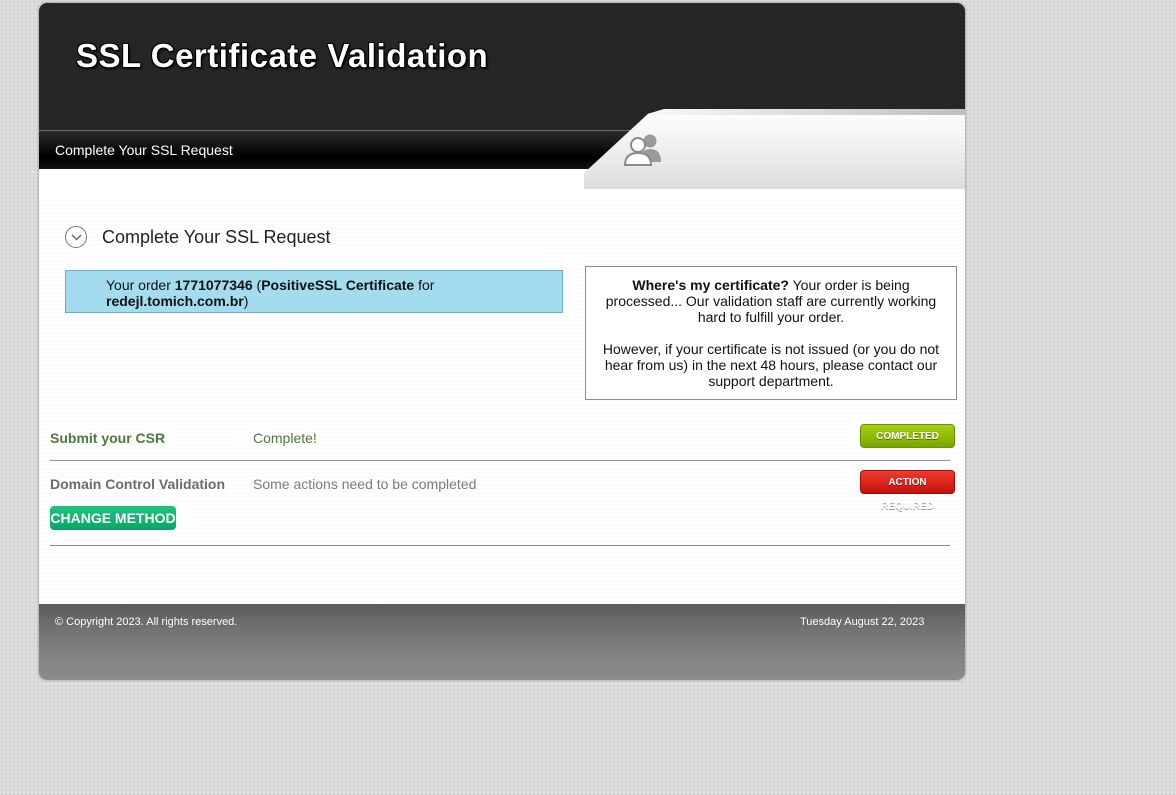  I want to click on order-number: 1771077346, so click(213, 285).